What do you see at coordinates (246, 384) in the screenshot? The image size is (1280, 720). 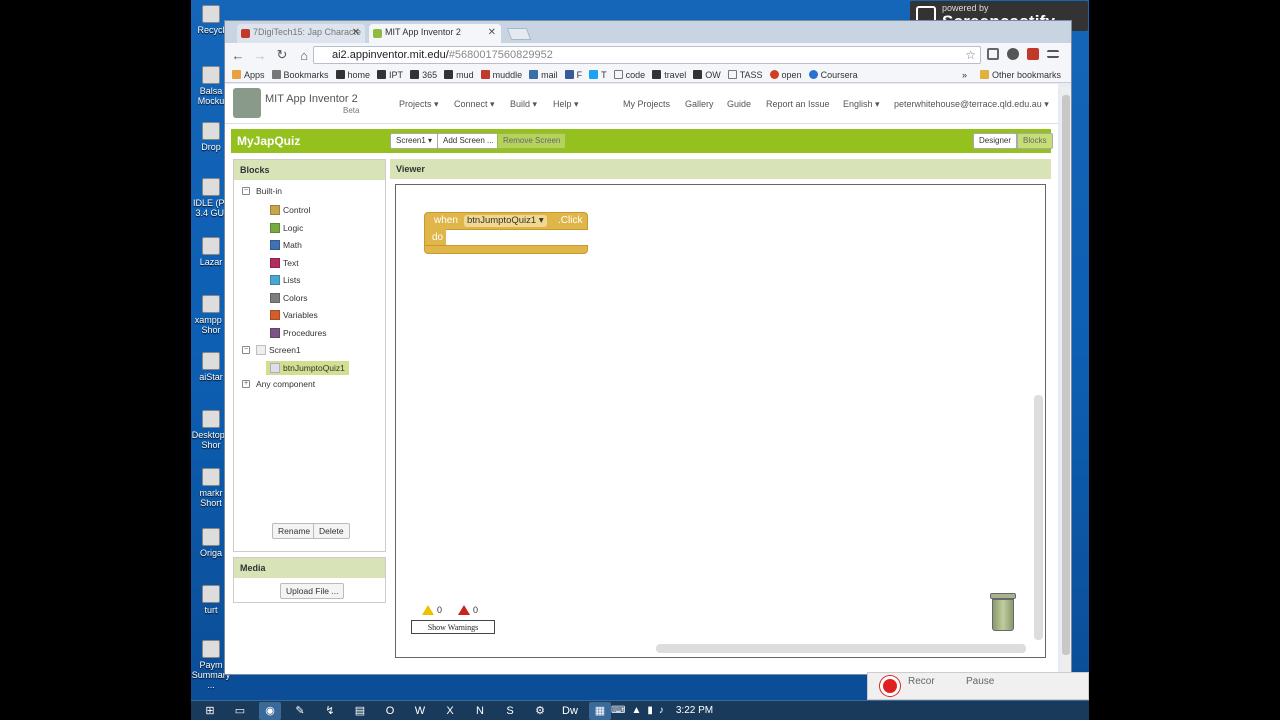 I see `expand-icon: +` at bounding box center [246, 384].